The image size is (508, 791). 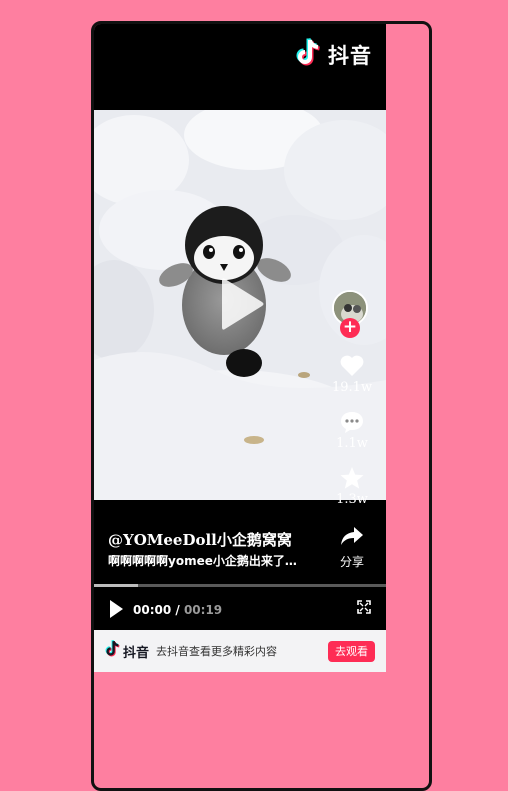 What do you see at coordinates (351, 651) in the screenshot?
I see `watch-button: 去观看` at bounding box center [351, 651].